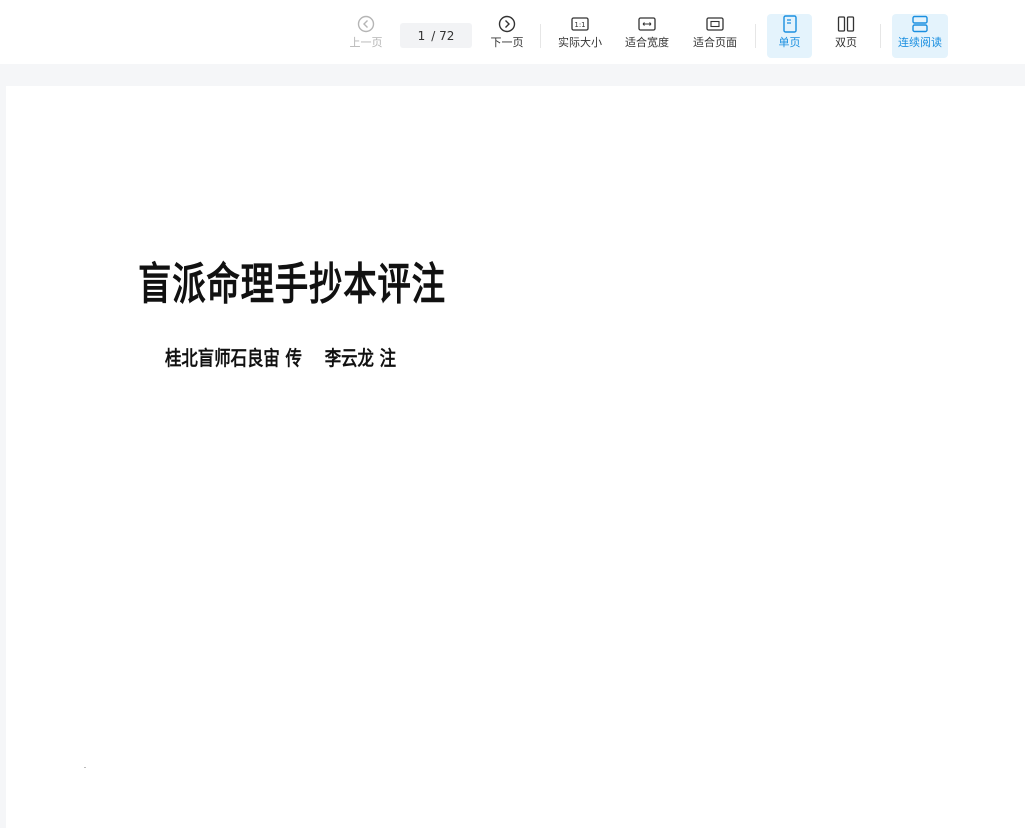  Describe the element at coordinates (846, 24) in the screenshot. I see `double-page-icon` at that location.